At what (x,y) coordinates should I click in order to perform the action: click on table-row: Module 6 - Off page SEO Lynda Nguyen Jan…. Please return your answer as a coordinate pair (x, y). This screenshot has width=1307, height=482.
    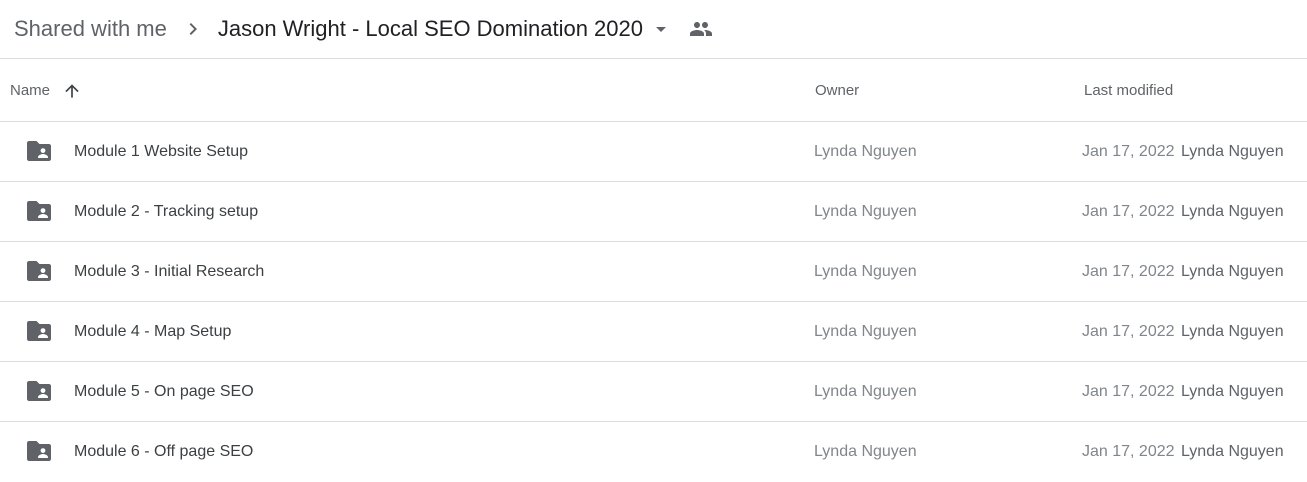
    Looking at the image, I should click on (653, 452).